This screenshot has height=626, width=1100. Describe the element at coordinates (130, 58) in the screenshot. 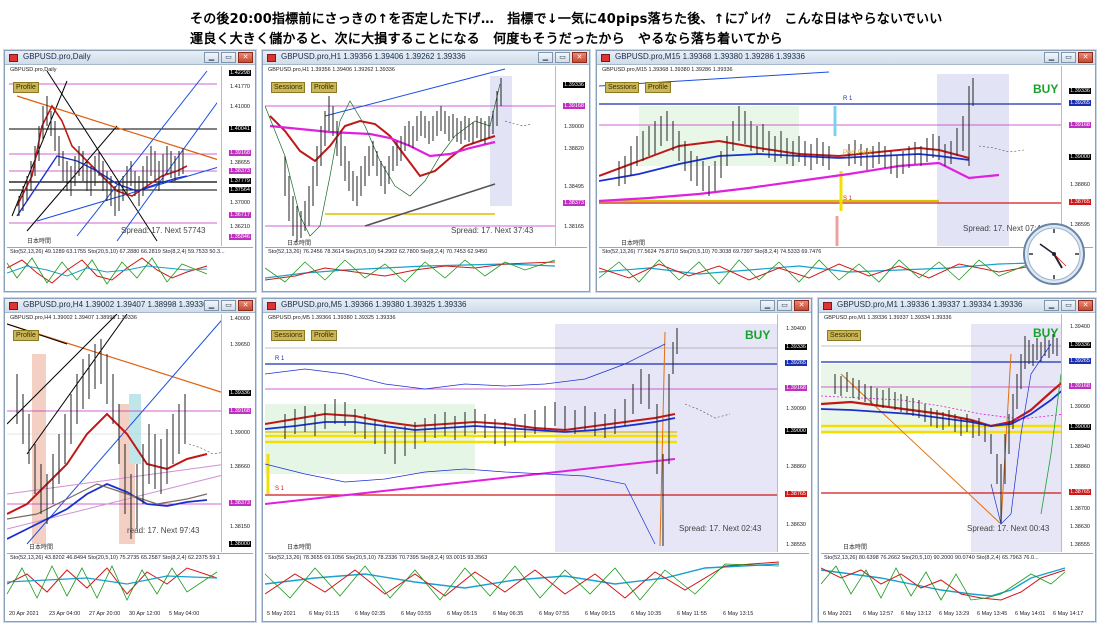

I see `window-titlebar: GBPUSD.pro,Daily ▁ ▭ ✕` at that location.